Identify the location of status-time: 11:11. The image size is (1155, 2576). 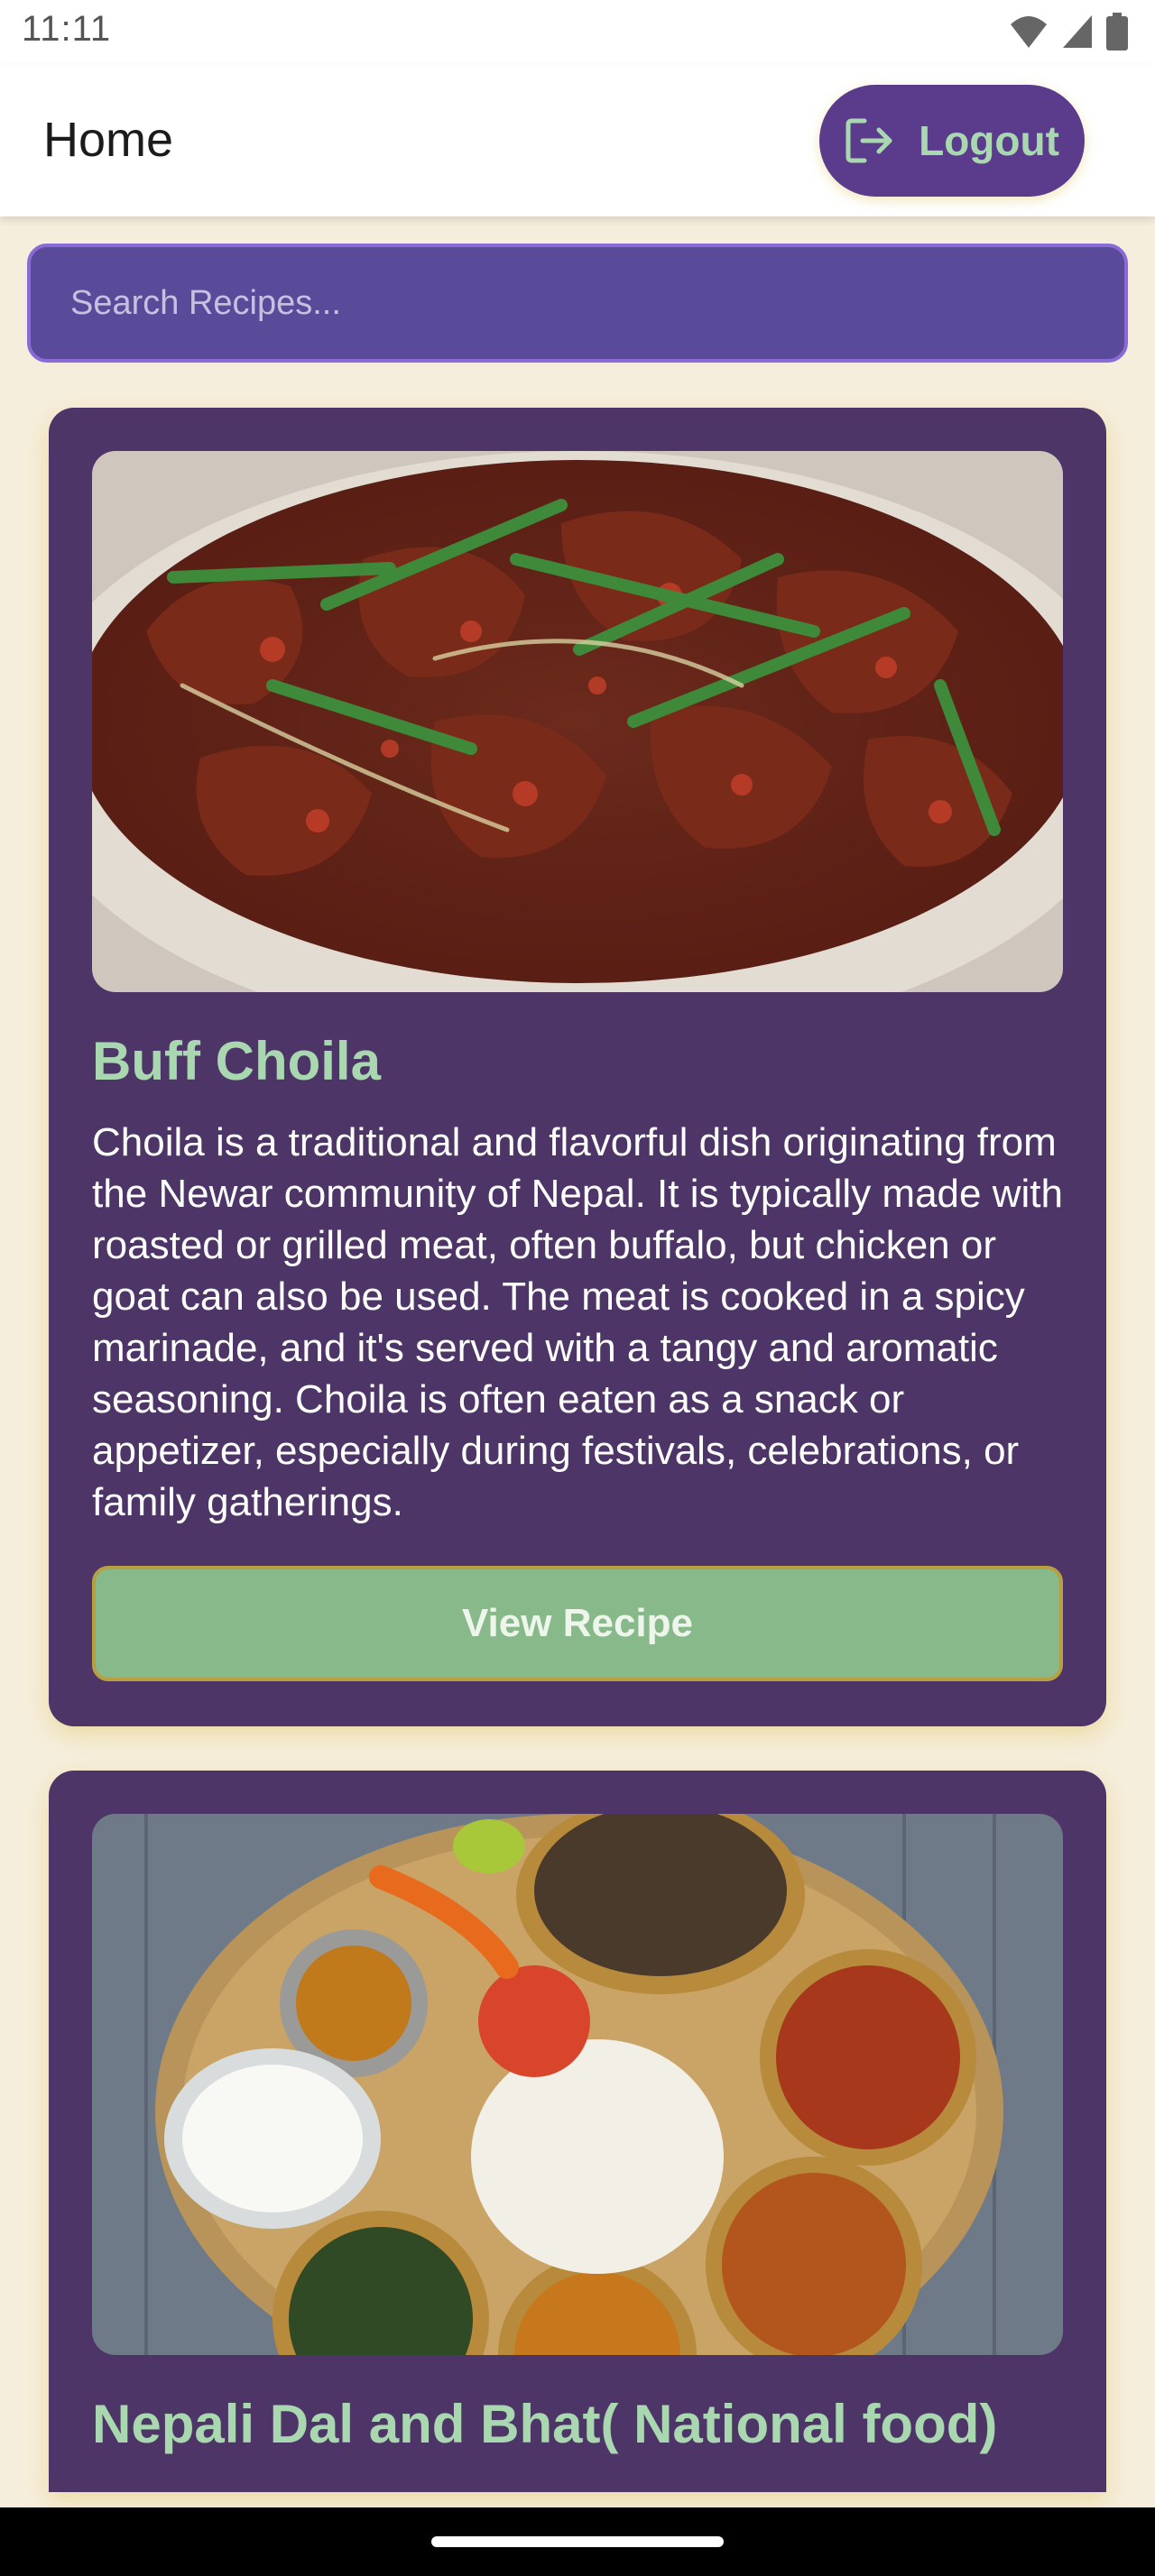
(67, 29).